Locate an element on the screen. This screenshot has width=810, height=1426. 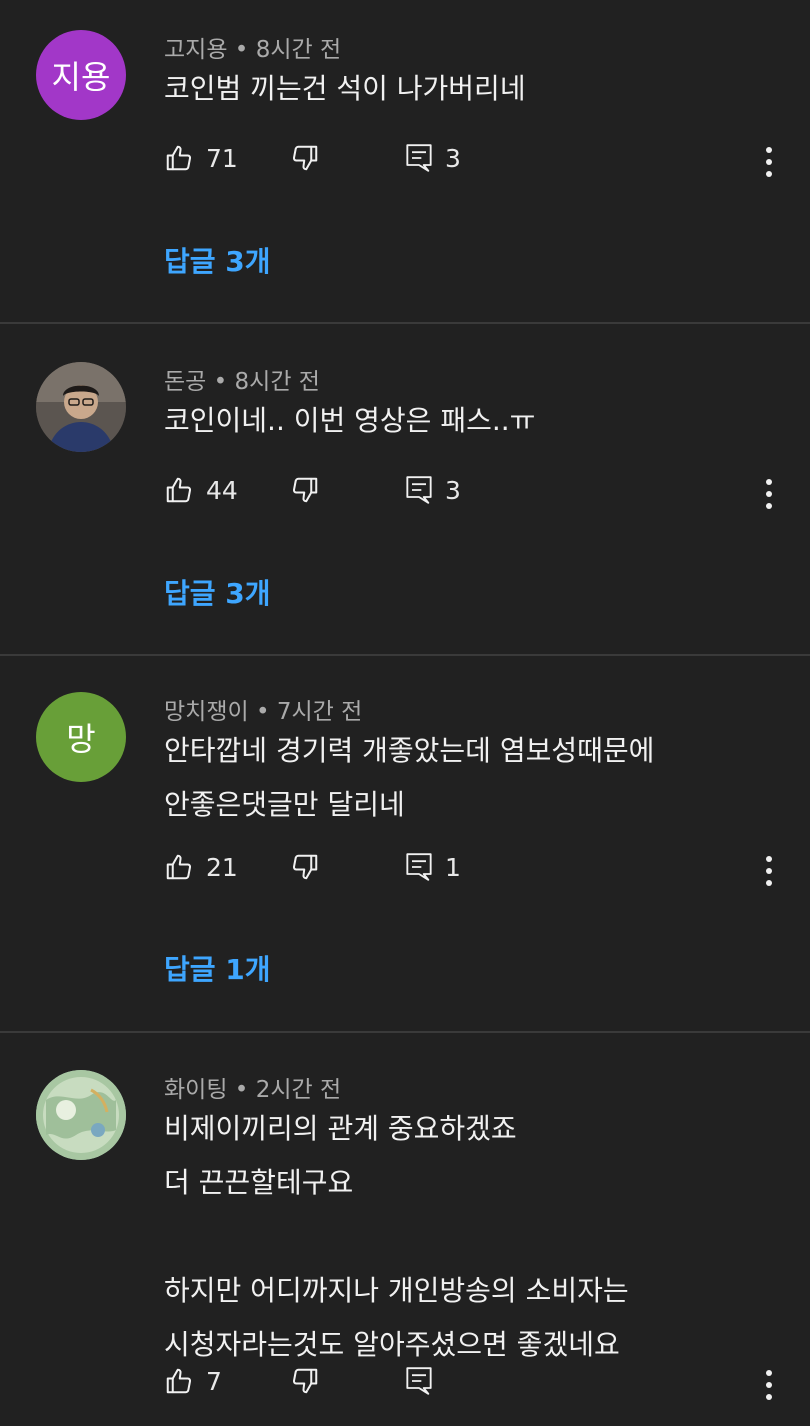
comment-actions: 7 is located at coordinates (405, 1385).